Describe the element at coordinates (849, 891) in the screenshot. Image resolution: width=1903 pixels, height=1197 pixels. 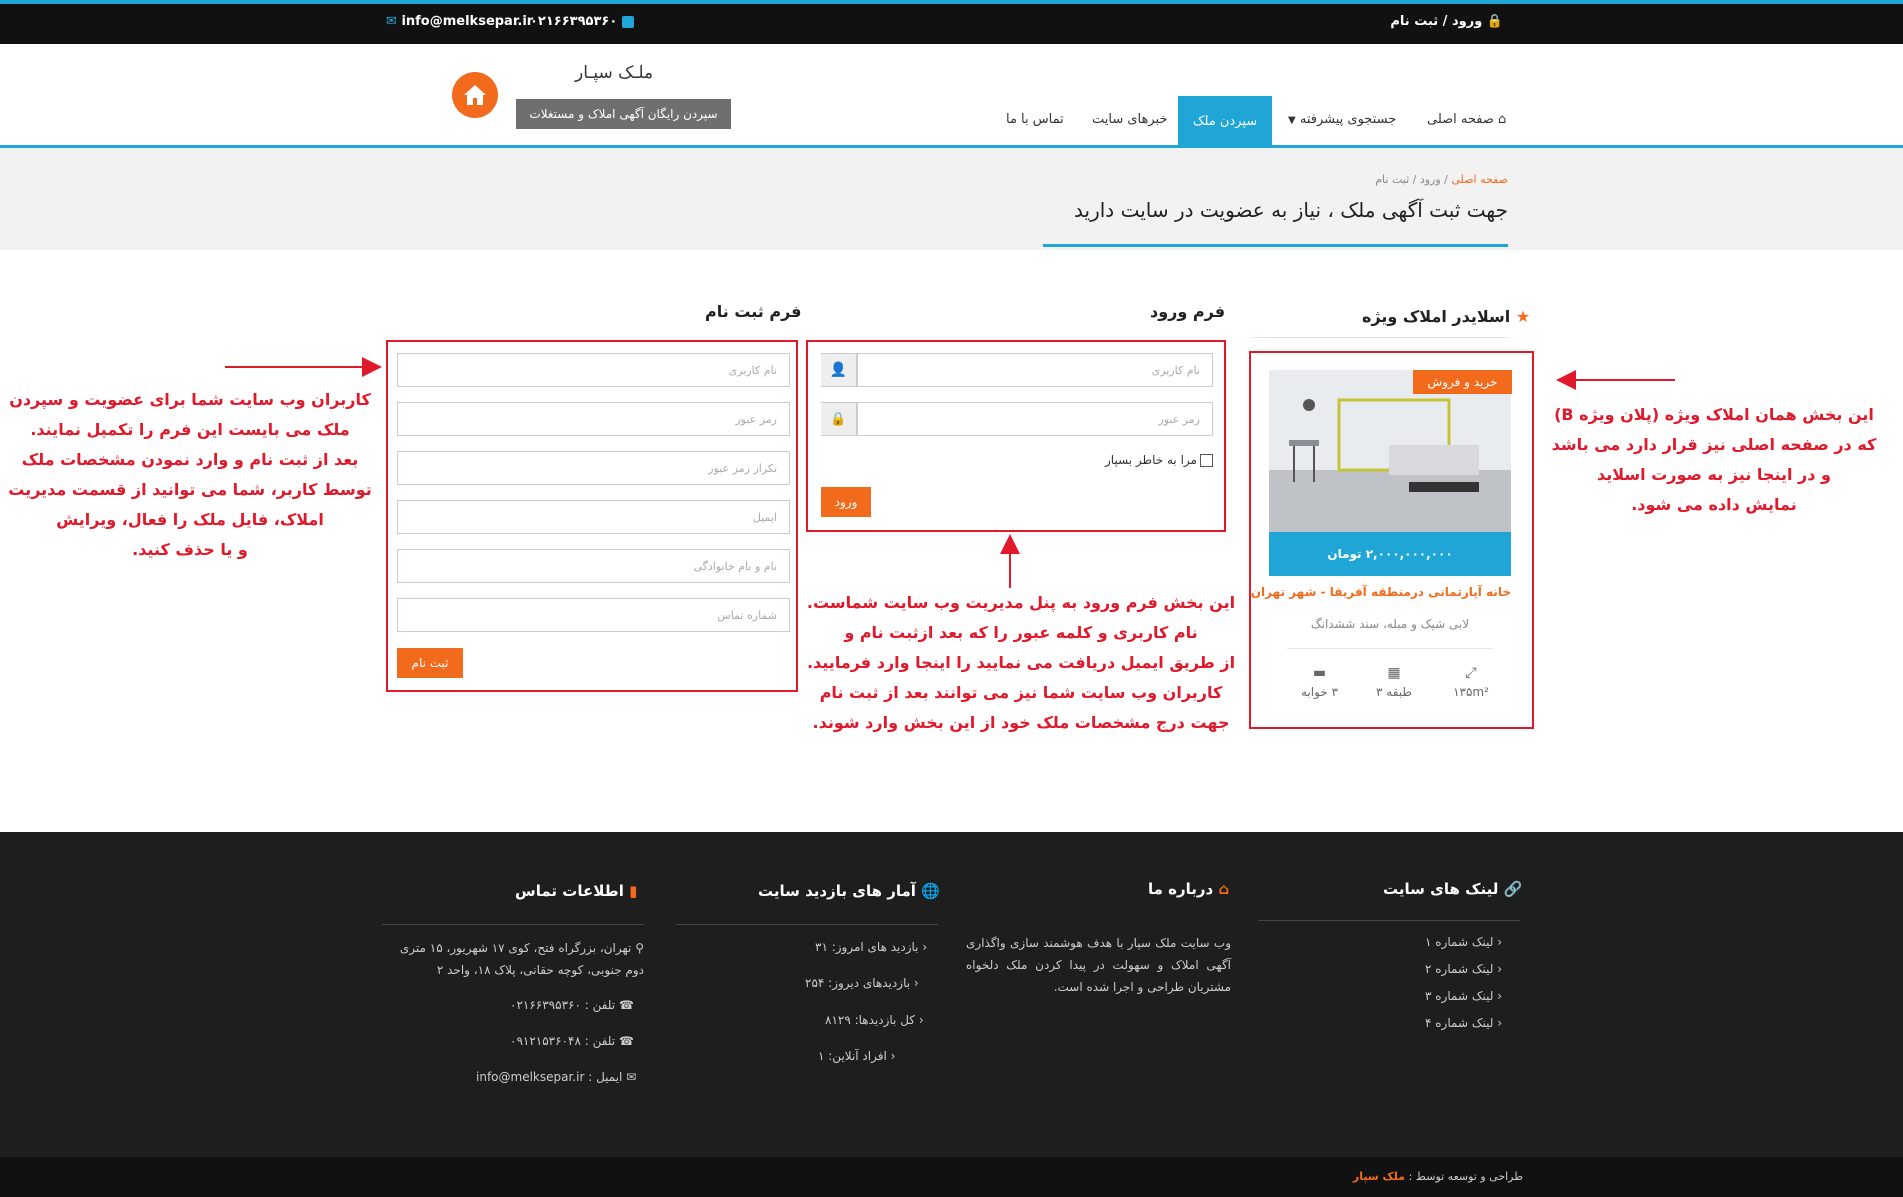
I see `footer-stats-title: 🌐 آمار های بازدید سایت` at that location.